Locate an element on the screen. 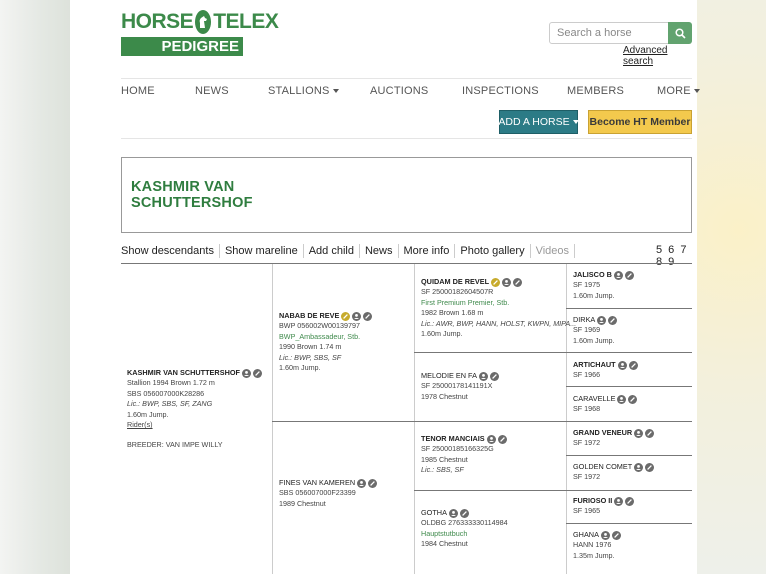 The height and width of the screenshot is (574, 766). horse-name: FINES VAN KAMEREN is located at coordinates (317, 483).